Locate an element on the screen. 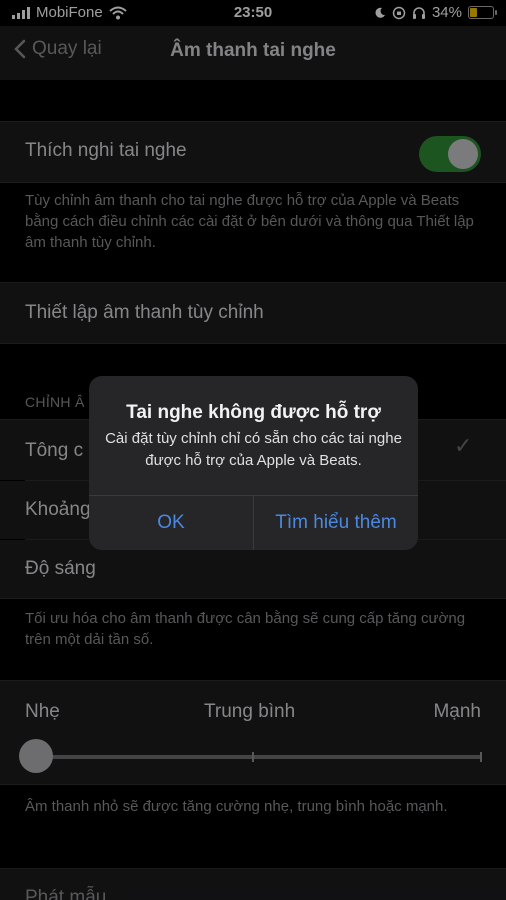 This screenshot has height=900, width=506. alert-ok-button: OK is located at coordinates (171, 523).